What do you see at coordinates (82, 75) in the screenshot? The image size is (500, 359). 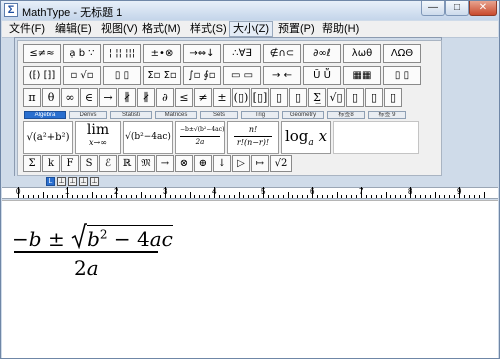 I see `fractions-radicals-palette-button: ▫ √▫` at bounding box center [82, 75].